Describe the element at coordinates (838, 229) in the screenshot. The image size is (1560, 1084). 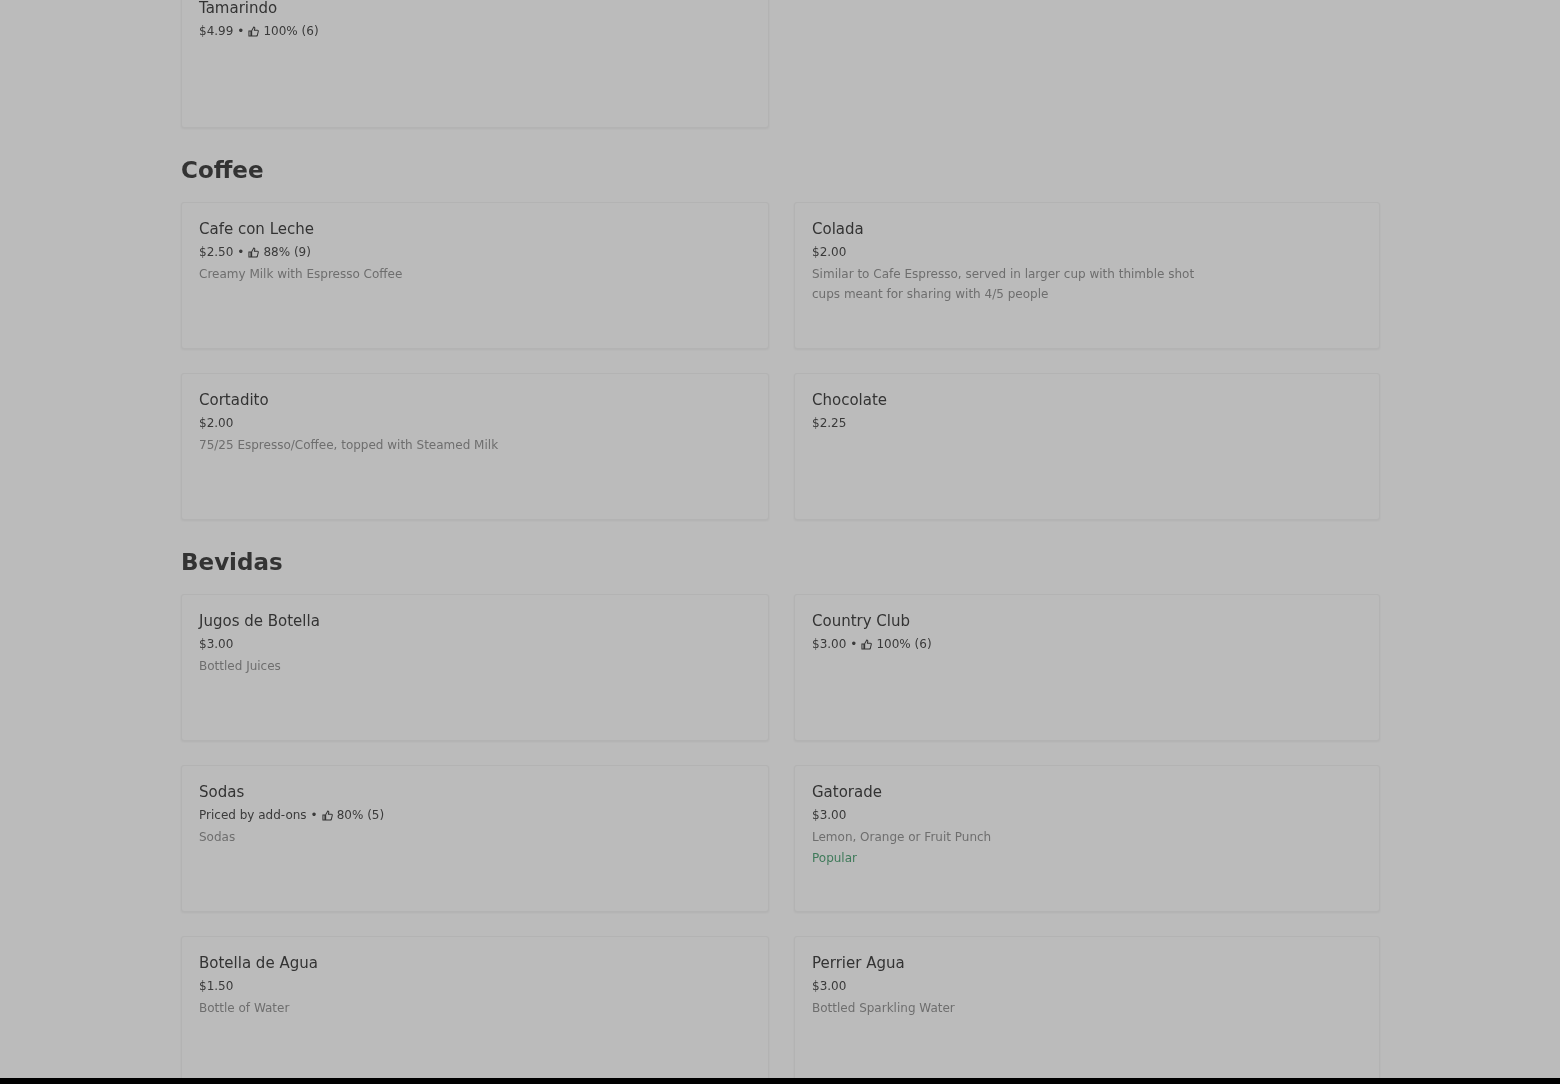
I see `item-name: Colada` at that location.